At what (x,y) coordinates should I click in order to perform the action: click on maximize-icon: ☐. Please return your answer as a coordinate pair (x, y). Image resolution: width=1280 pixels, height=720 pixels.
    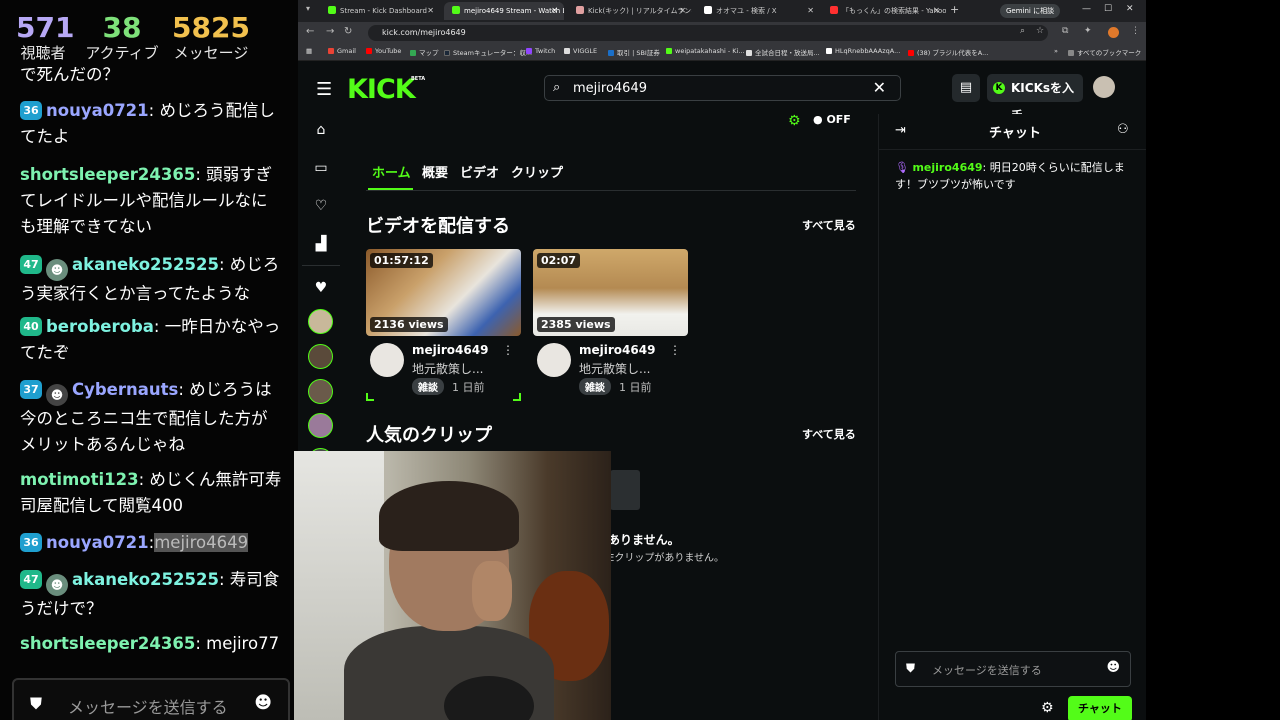
    Looking at the image, I should click on (1108, 9).